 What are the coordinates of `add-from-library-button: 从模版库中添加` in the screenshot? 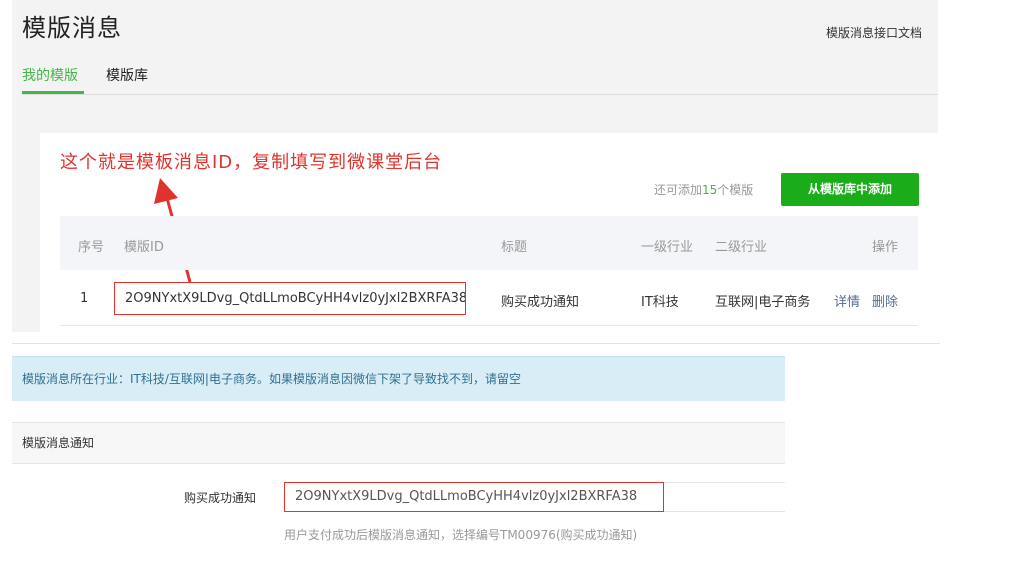 It's located at (850, 189).